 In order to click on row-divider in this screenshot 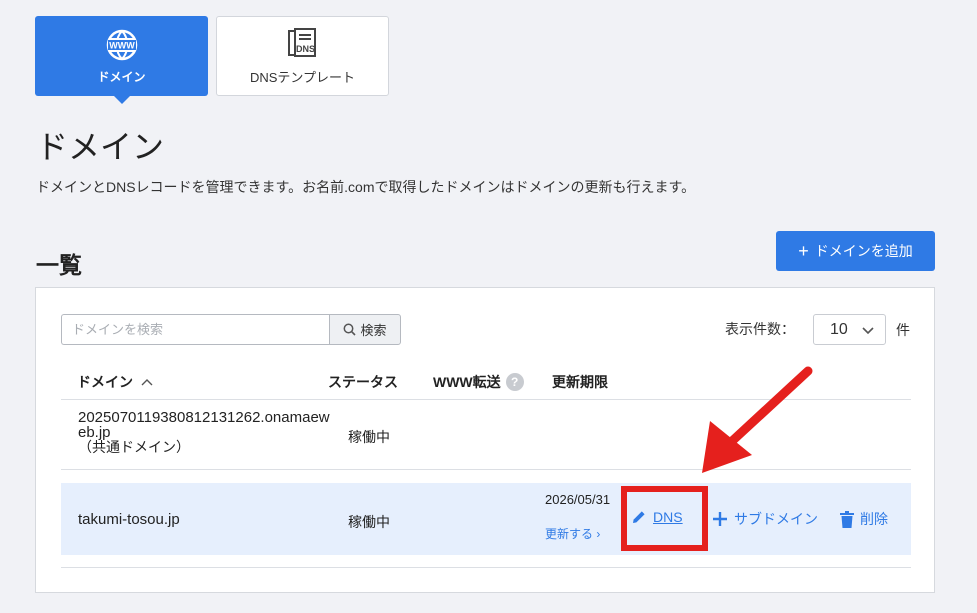, I will do `click(486, 567)`.